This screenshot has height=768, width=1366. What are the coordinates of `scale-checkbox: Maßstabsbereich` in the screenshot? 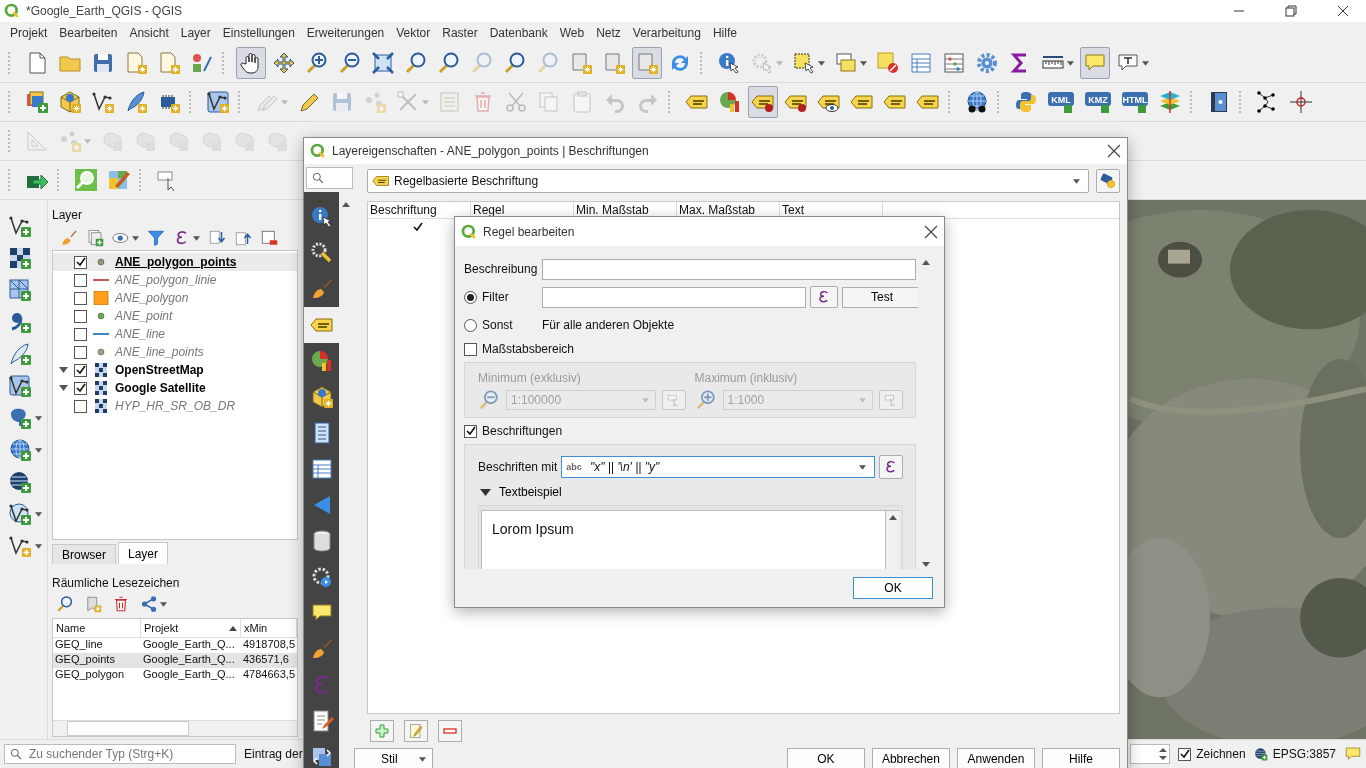 It's located at (690, 349).